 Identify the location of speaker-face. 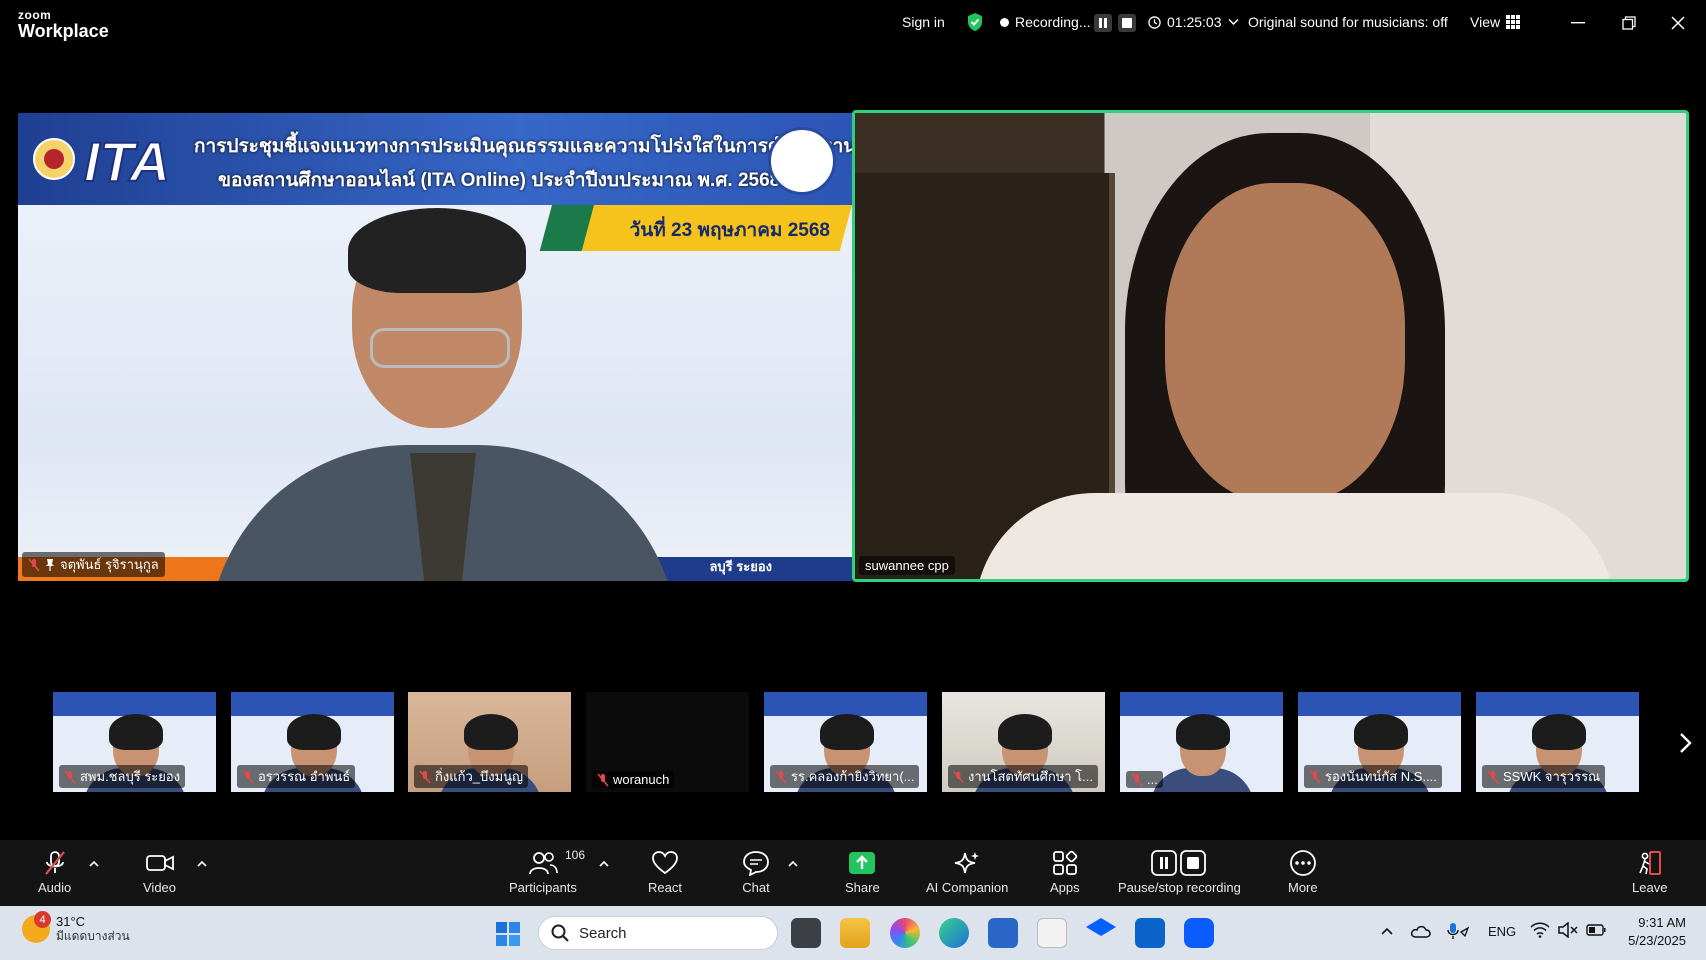
(1285, 343).